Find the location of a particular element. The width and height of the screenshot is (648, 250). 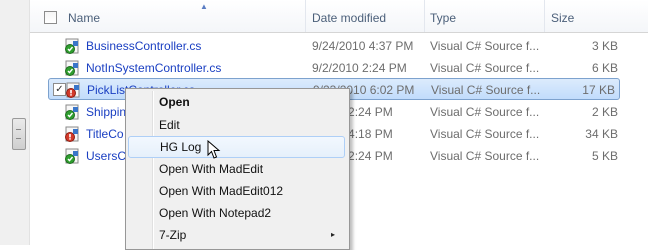

file-size: 2 KB is located at coordinates (604, 112).